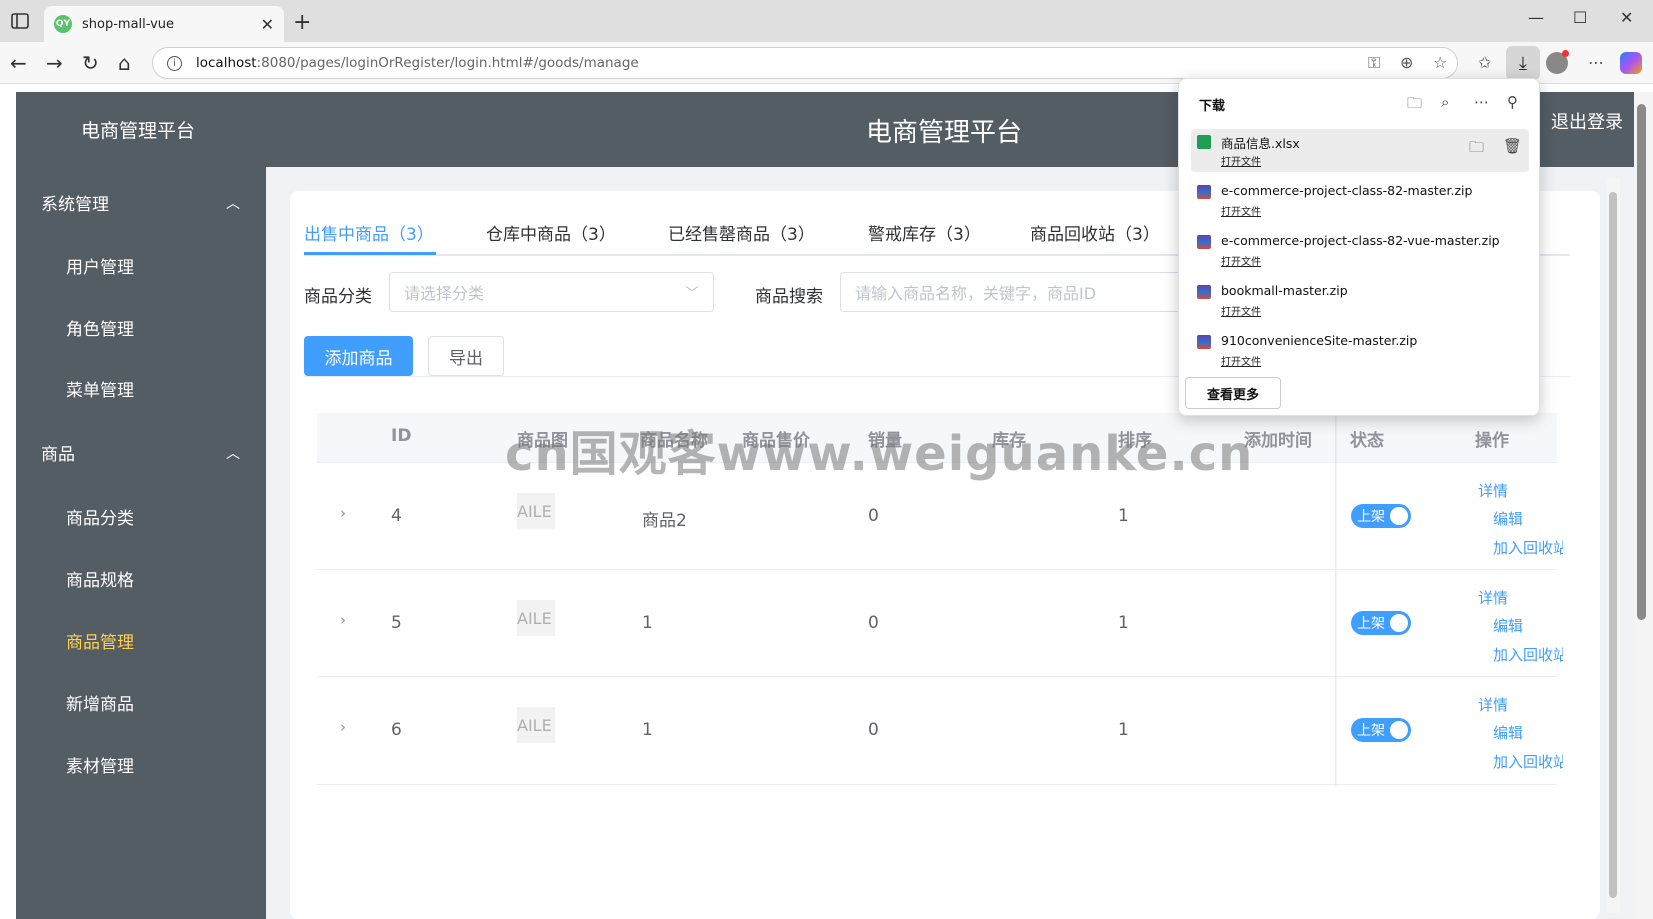  What do you see at coordinates (54, 63) in the screenshot?
I see `forward-icon: →` at bounding box center [54, 63].